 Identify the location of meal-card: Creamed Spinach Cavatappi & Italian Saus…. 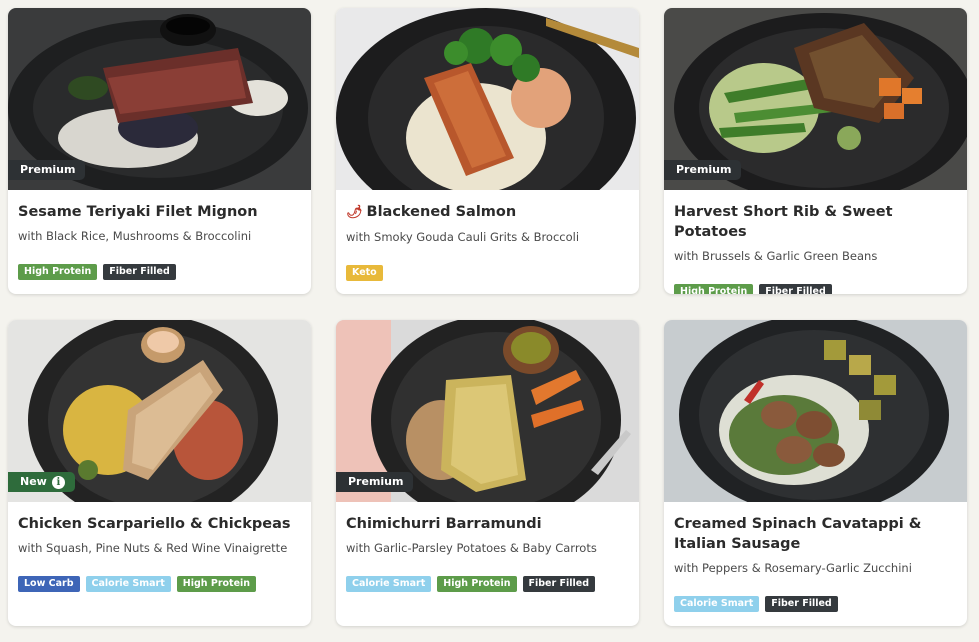
(815, 473).